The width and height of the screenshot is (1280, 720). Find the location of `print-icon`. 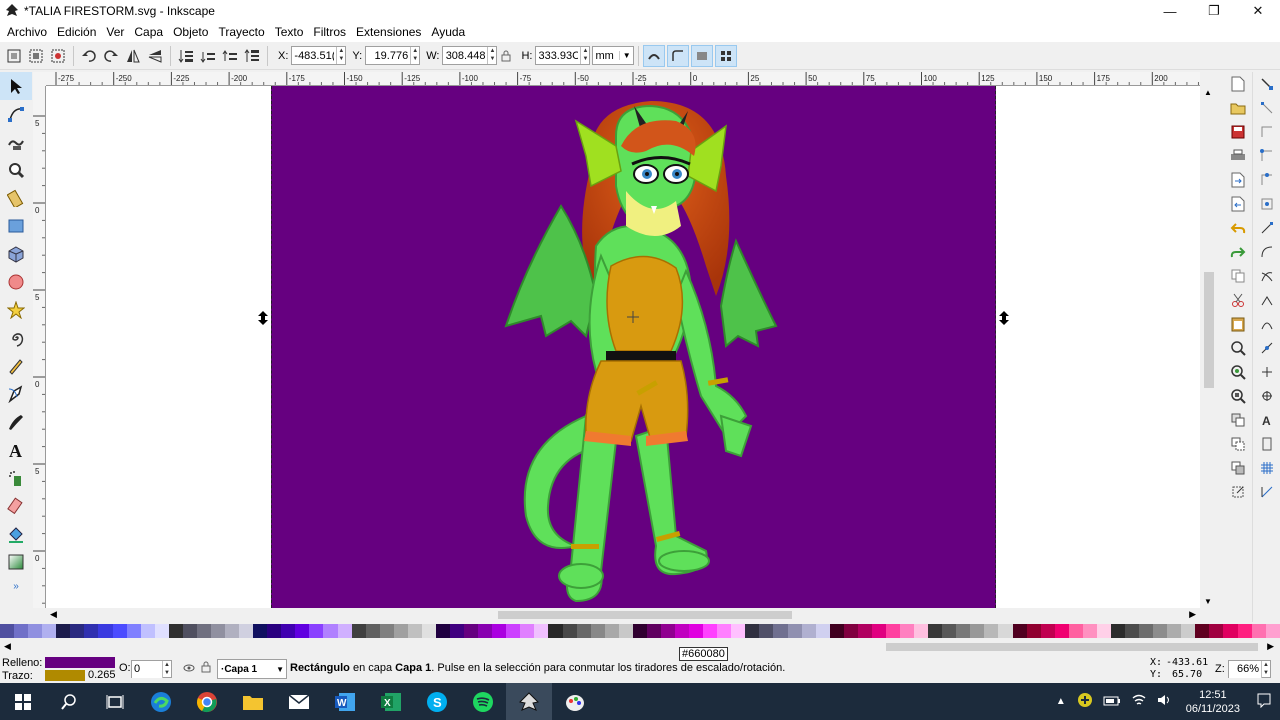

print-icon is located at coordinates (1238, 156).